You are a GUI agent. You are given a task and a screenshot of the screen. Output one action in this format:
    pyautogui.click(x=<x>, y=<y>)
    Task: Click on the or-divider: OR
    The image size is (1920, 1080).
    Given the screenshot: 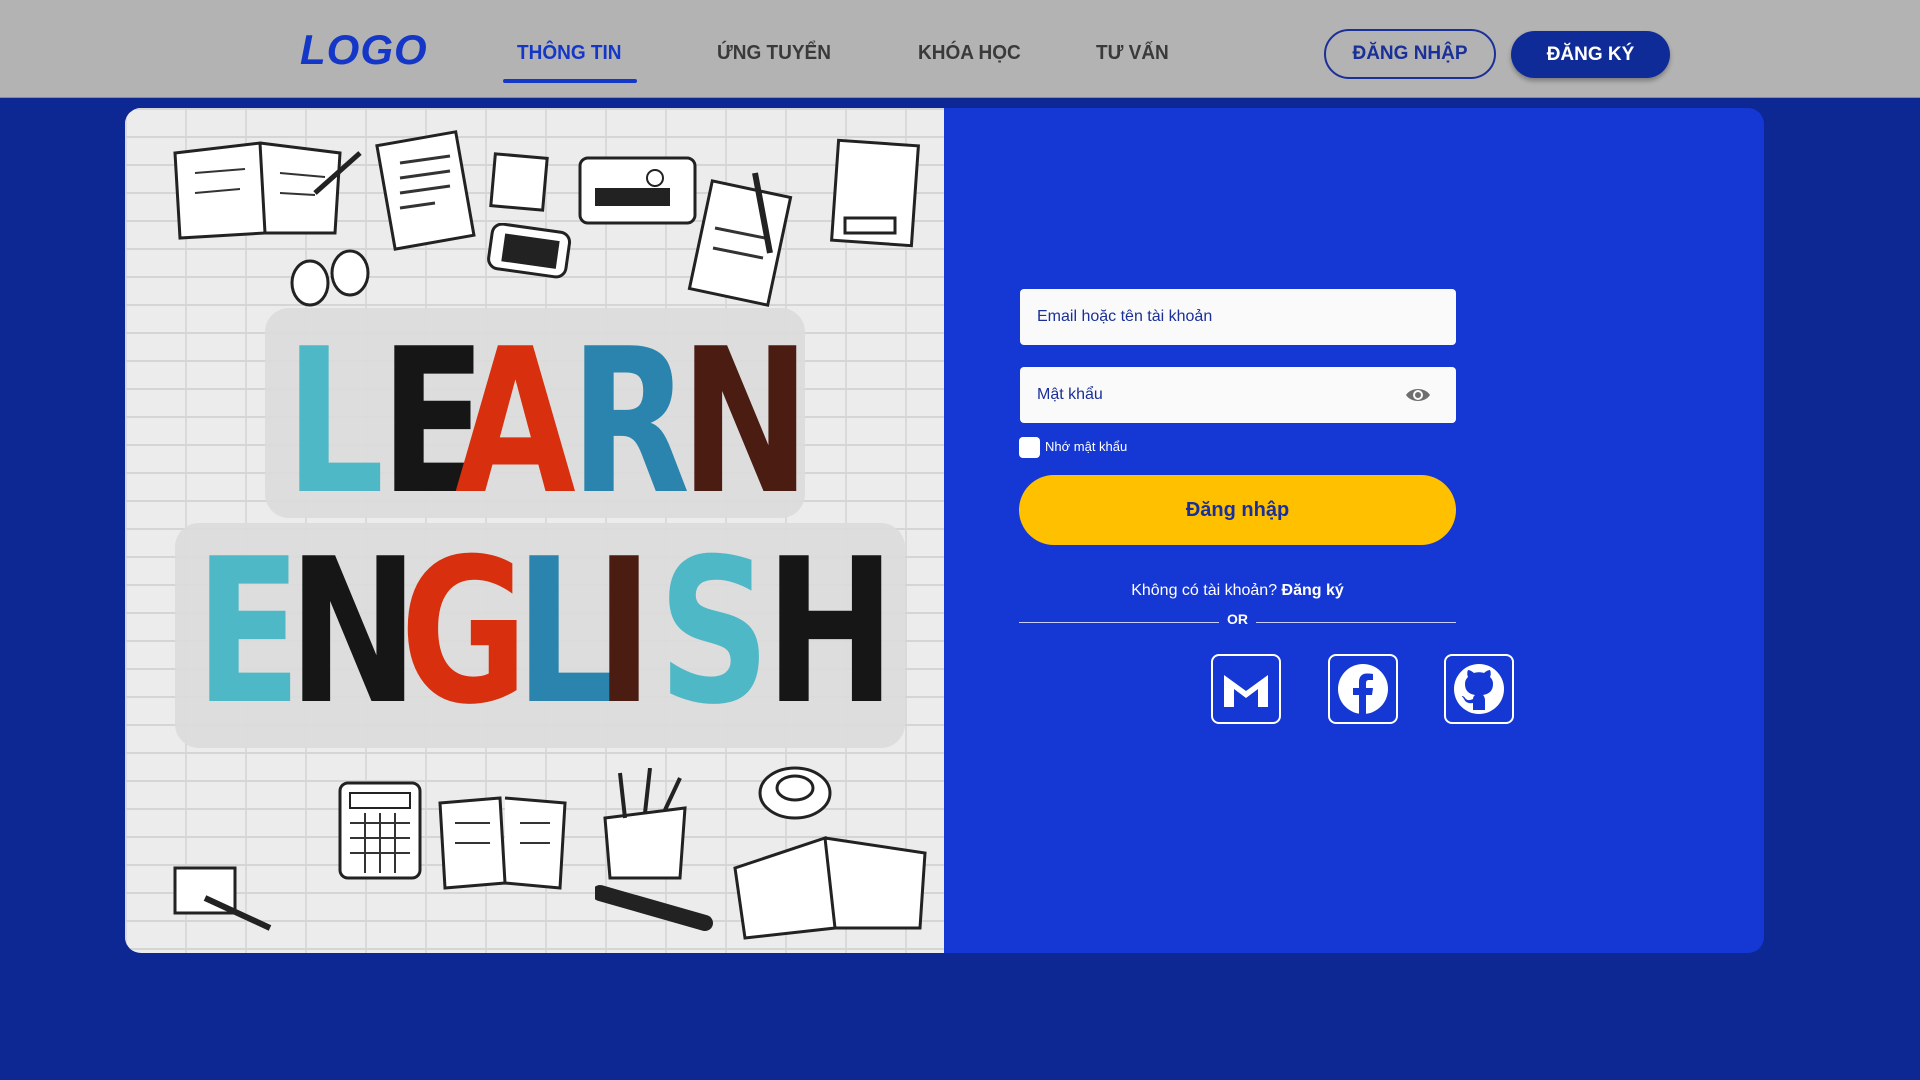 What is the action you would take?
    pyautogui.click(x=1237, y=620)
    